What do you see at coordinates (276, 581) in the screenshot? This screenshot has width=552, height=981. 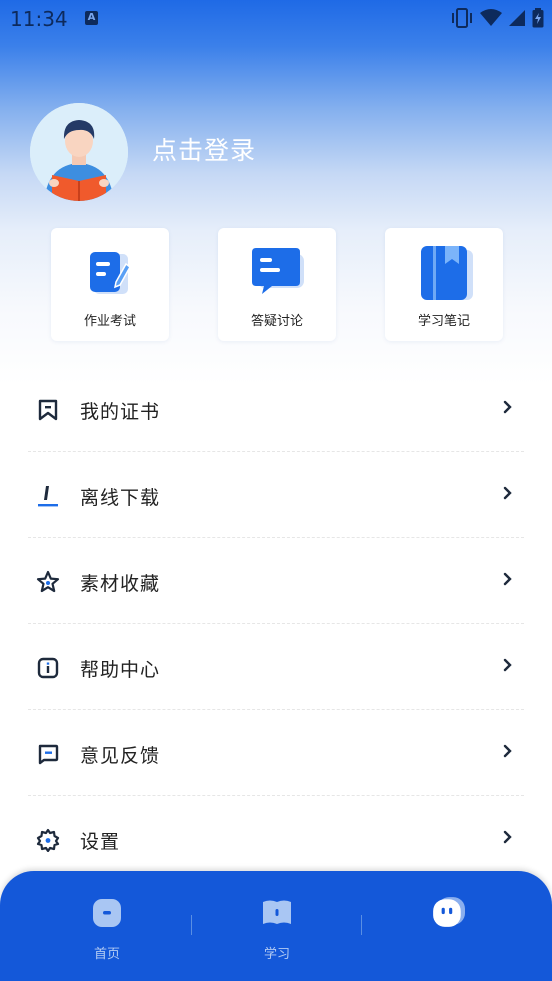 I see `menu-item-favorites: 素材收藏` at bounding box center [276, 581].